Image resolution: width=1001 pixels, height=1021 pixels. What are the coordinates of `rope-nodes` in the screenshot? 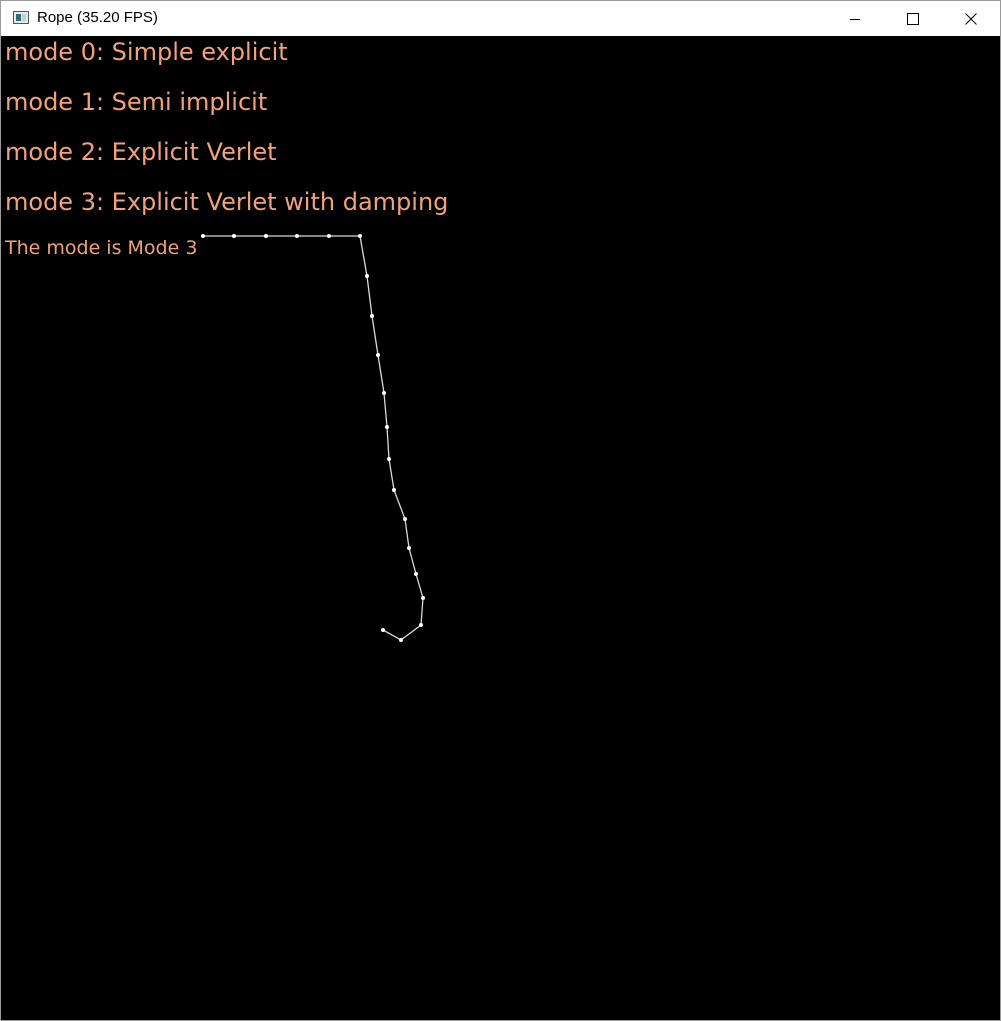 It's located at (313, 438).